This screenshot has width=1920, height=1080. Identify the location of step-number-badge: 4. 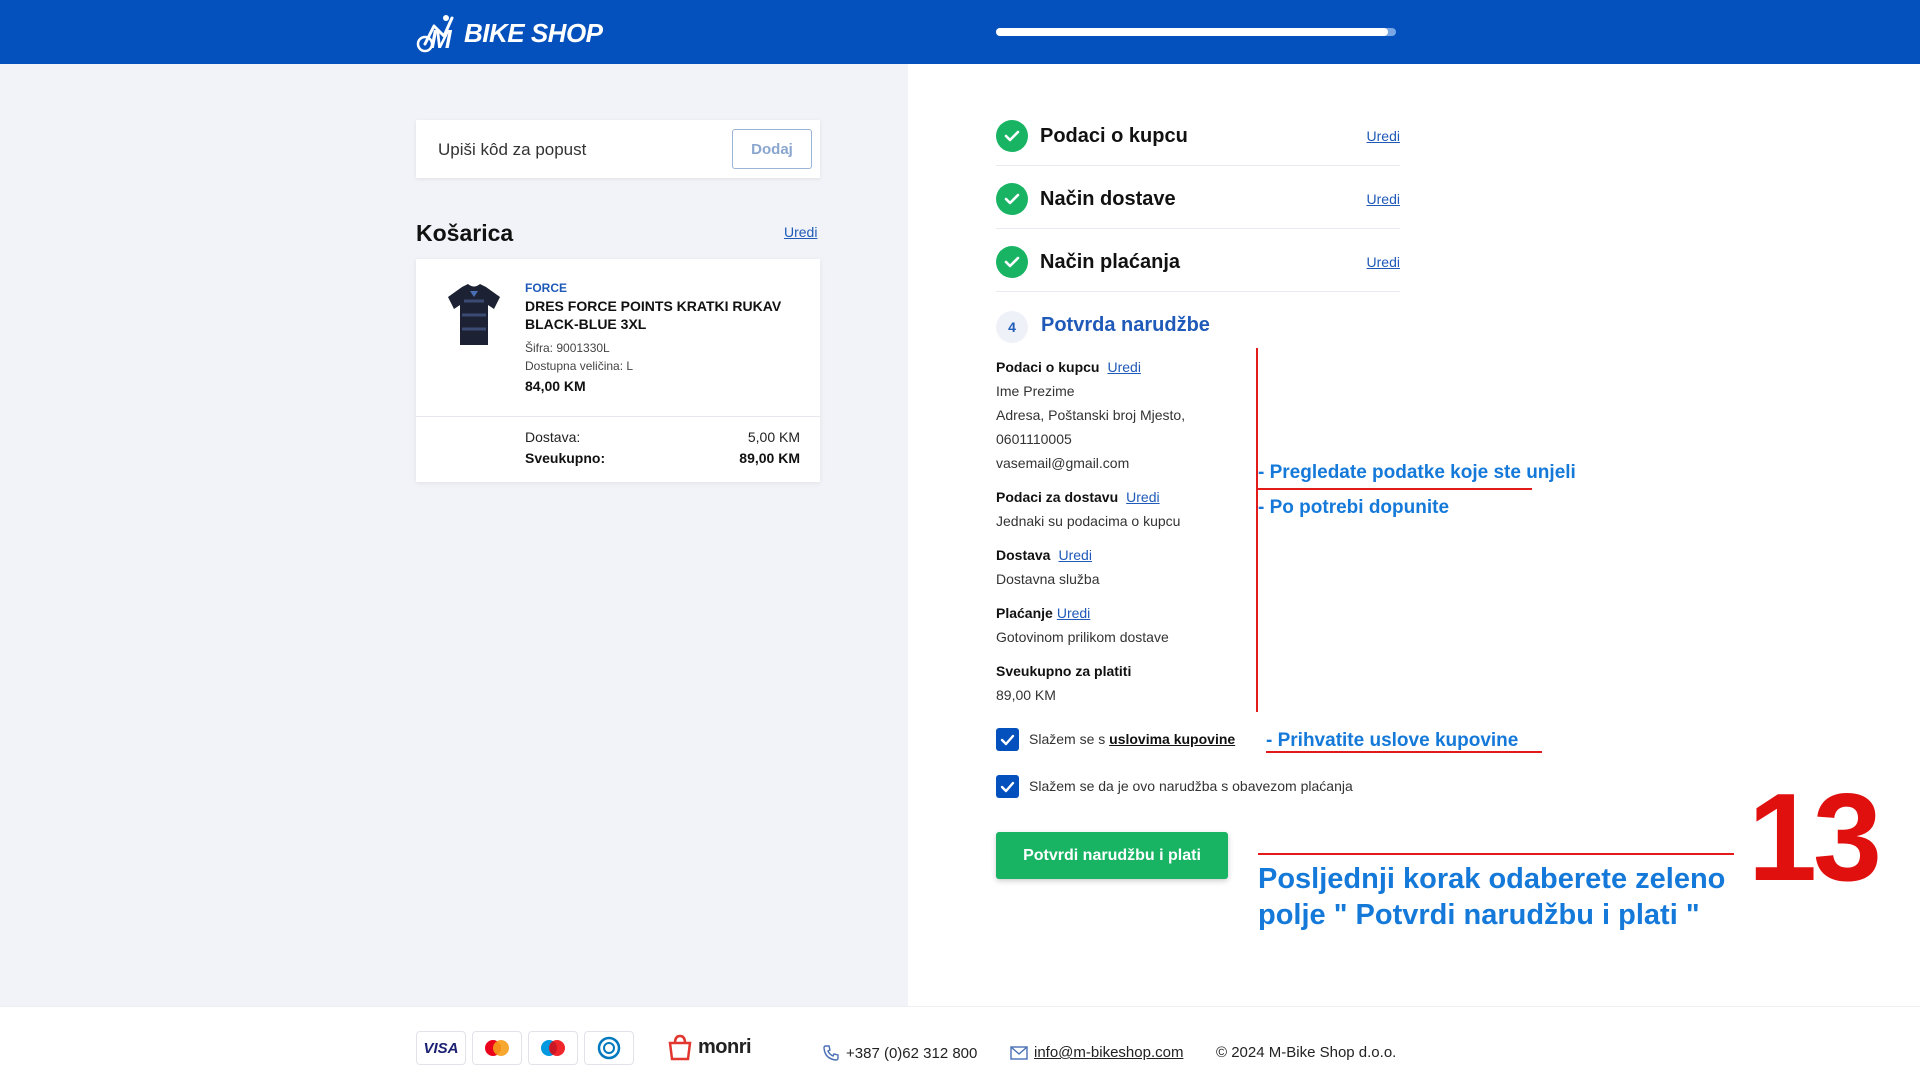
(1012, 327).